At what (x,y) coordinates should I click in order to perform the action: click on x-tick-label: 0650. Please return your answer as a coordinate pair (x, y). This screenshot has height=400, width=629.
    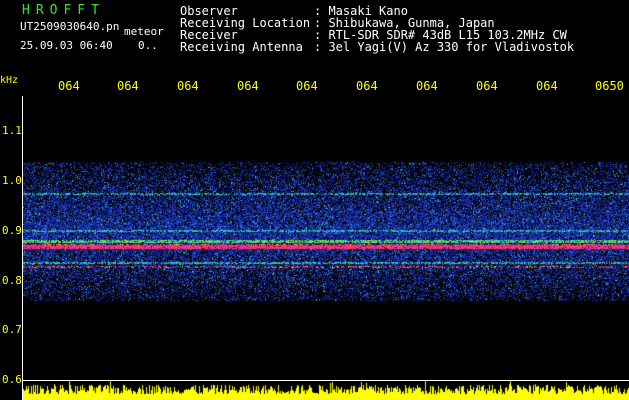
    Looking at the image, I should click on (609, 86).